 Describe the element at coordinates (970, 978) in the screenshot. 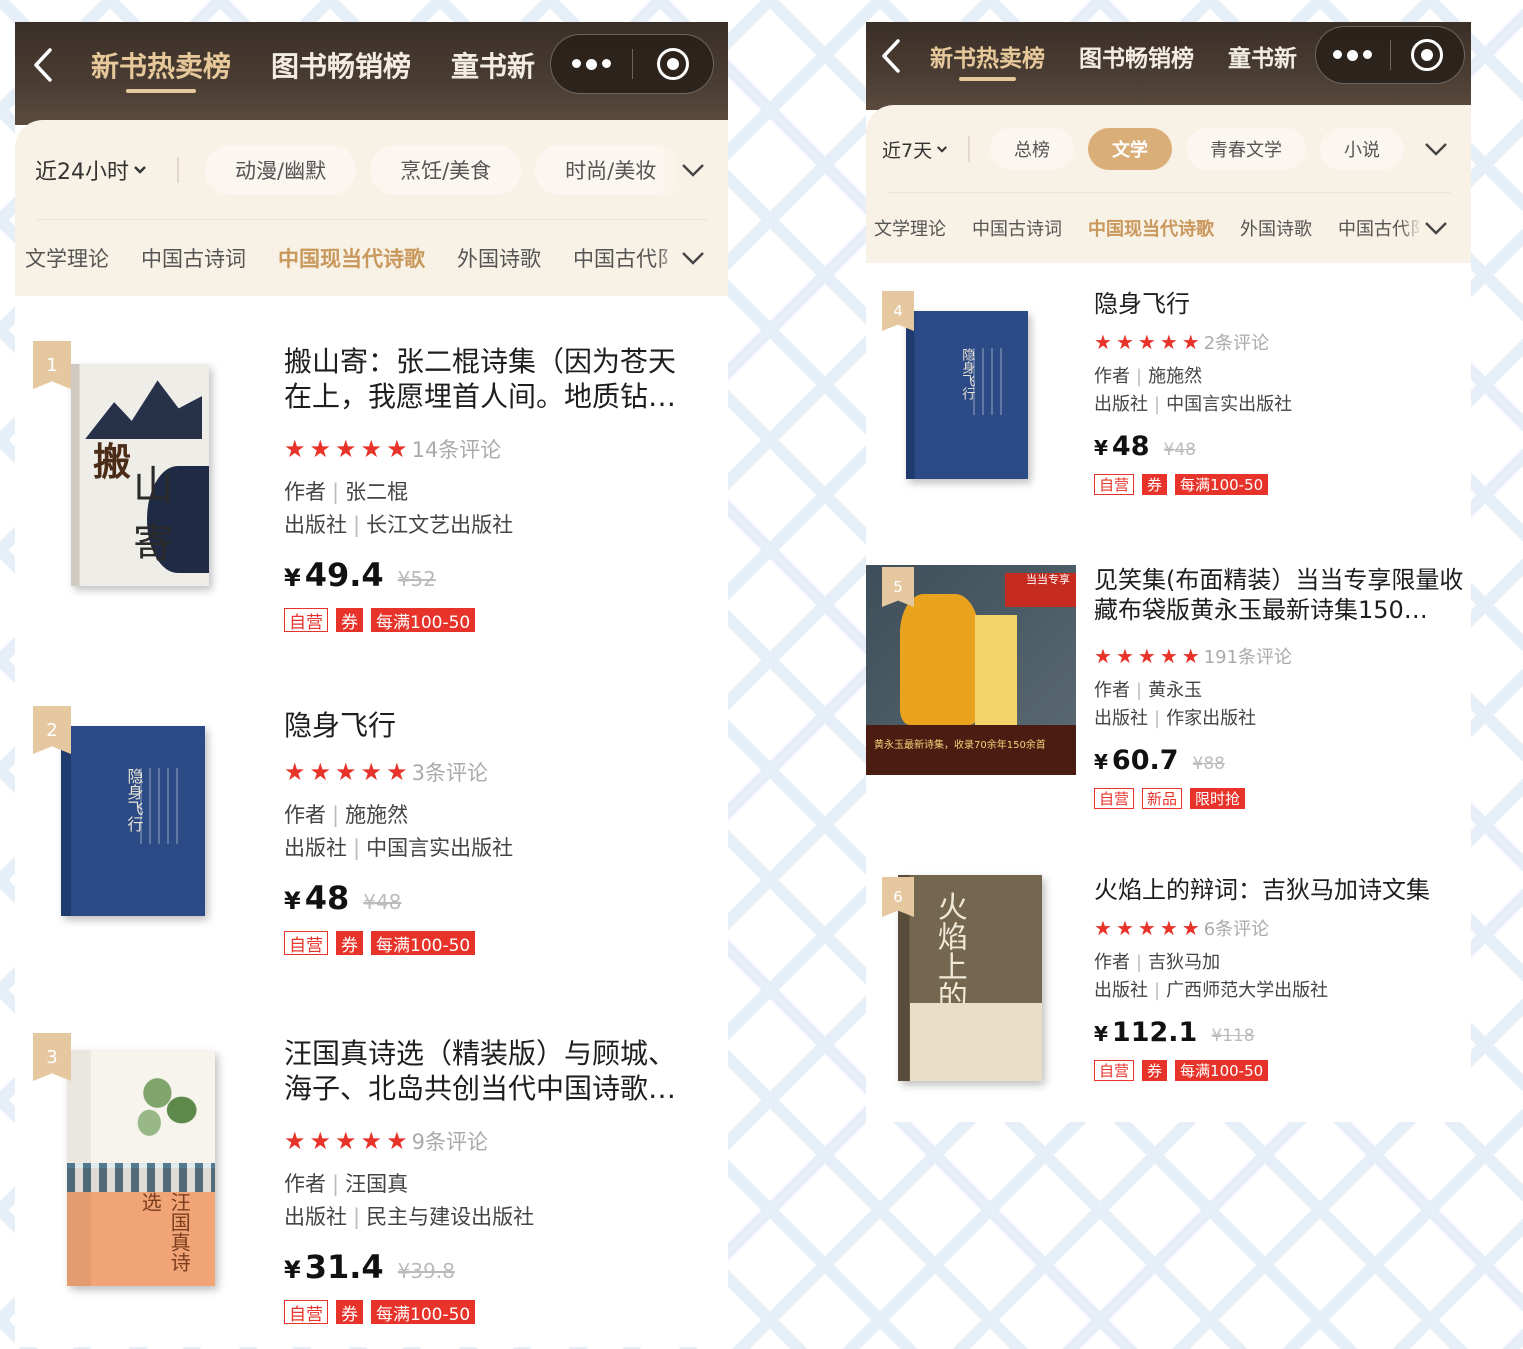

I see `book-cover: 火焰上的辩词` at that location.